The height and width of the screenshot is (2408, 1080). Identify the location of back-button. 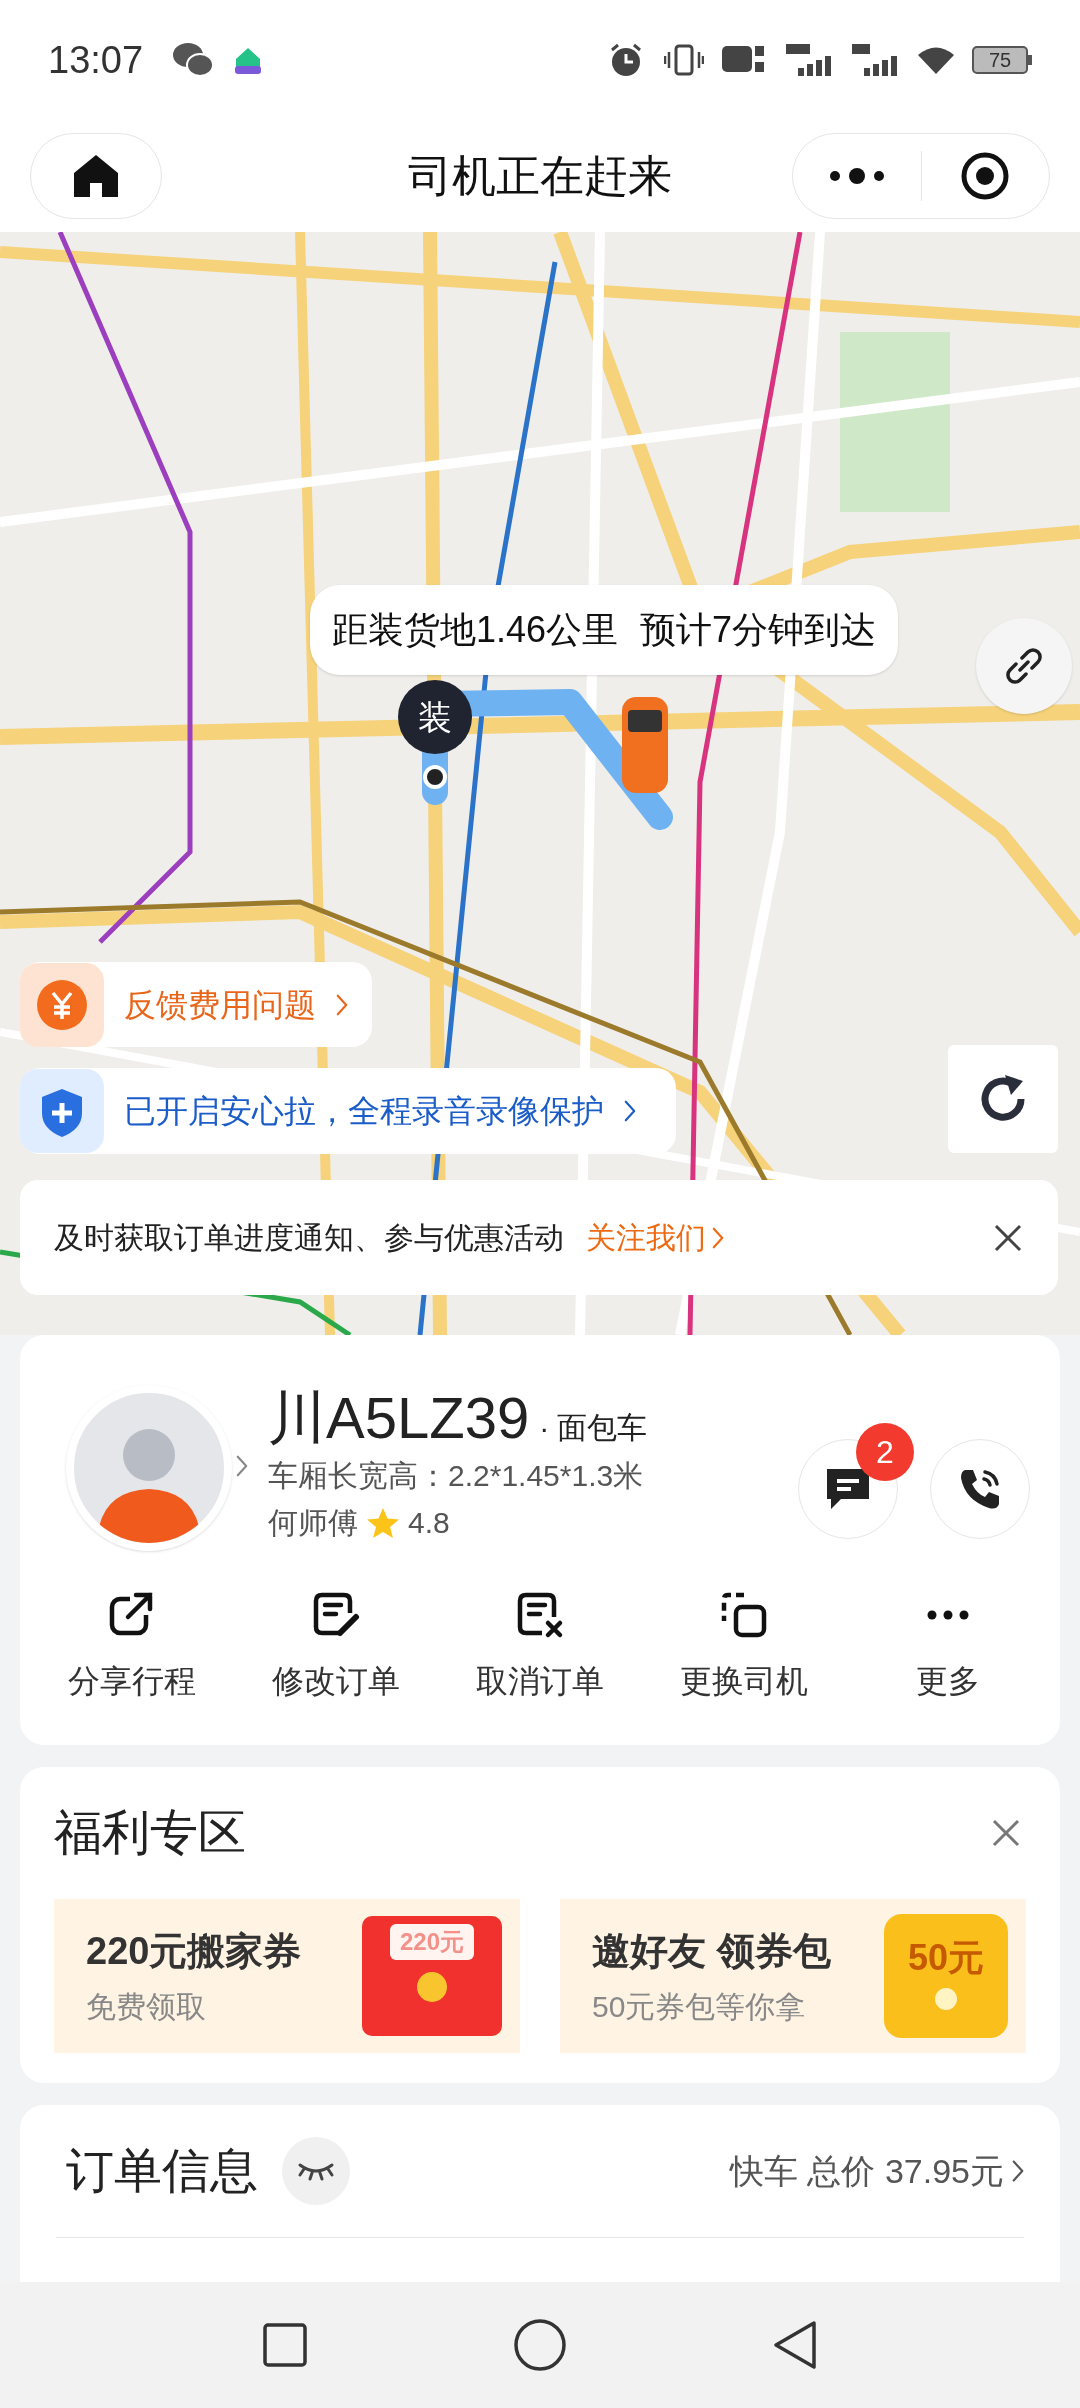
(794, 2345).